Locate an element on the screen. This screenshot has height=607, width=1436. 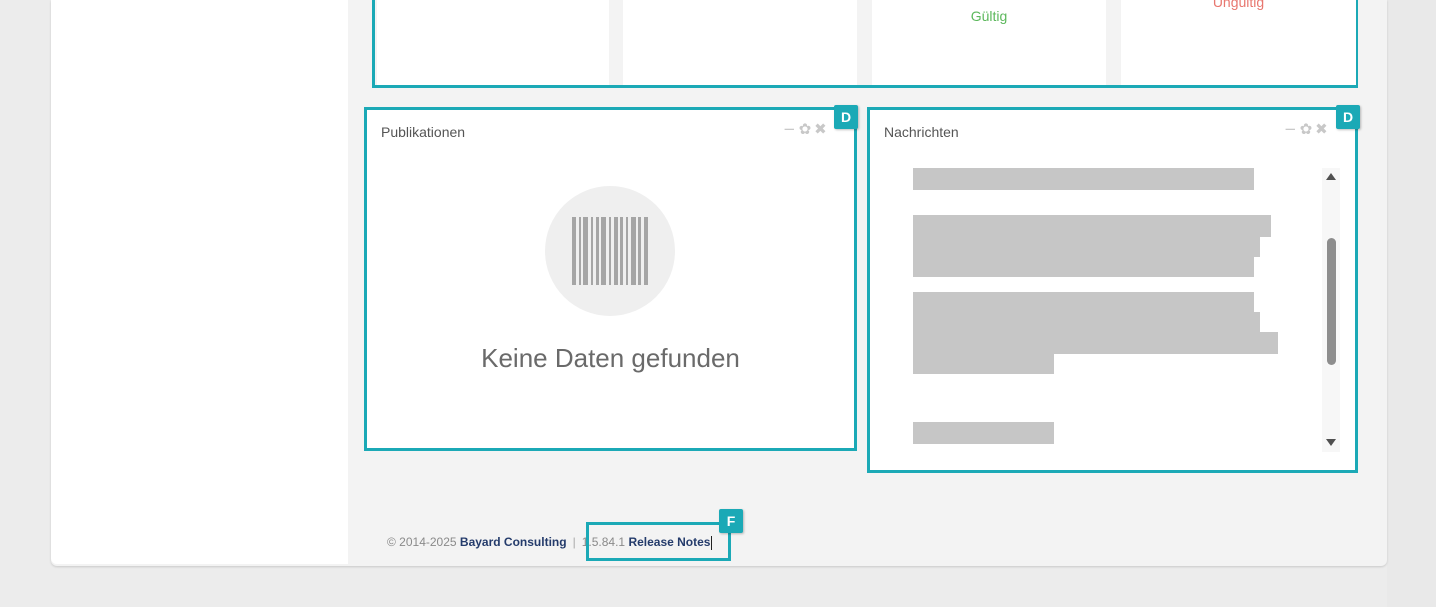
scroll-up-arrow-icon is located at coordinates (1331, 176).